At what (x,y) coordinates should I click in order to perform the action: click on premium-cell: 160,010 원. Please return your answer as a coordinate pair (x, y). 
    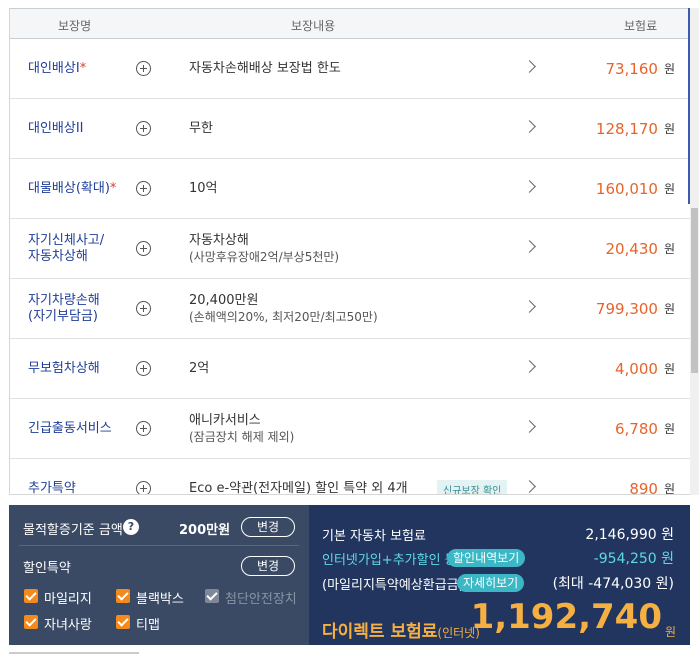
    Looking at the image, I should click on (635, 188).